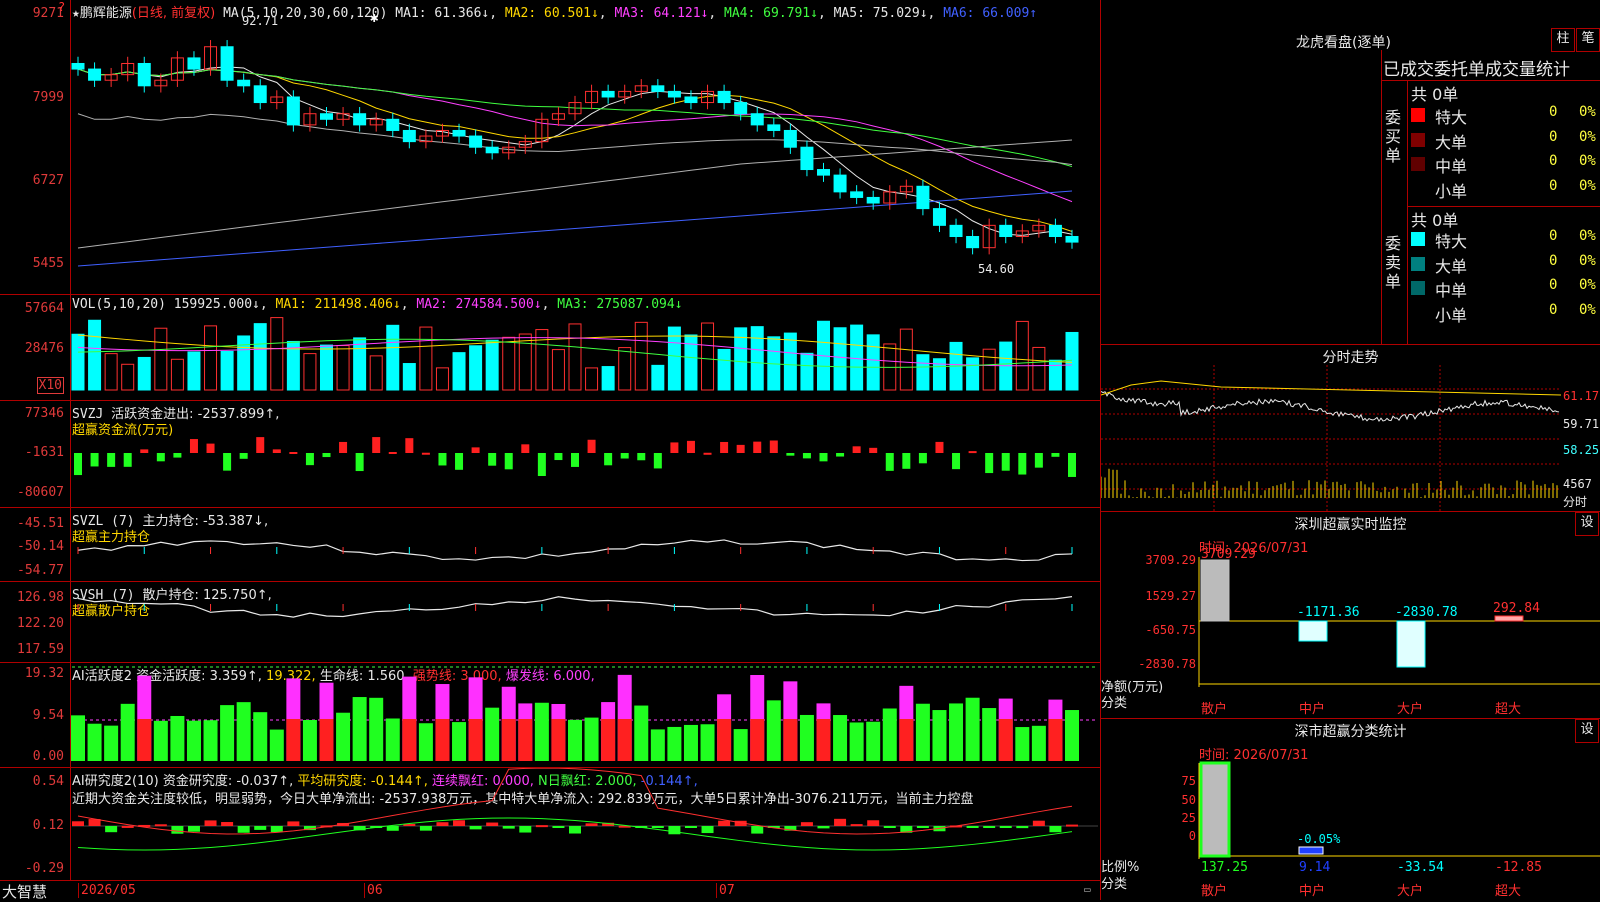 Image resolution: width=1600 pixels, height=902 pixels. I want to click on svsh-chart, so click(550, 622).